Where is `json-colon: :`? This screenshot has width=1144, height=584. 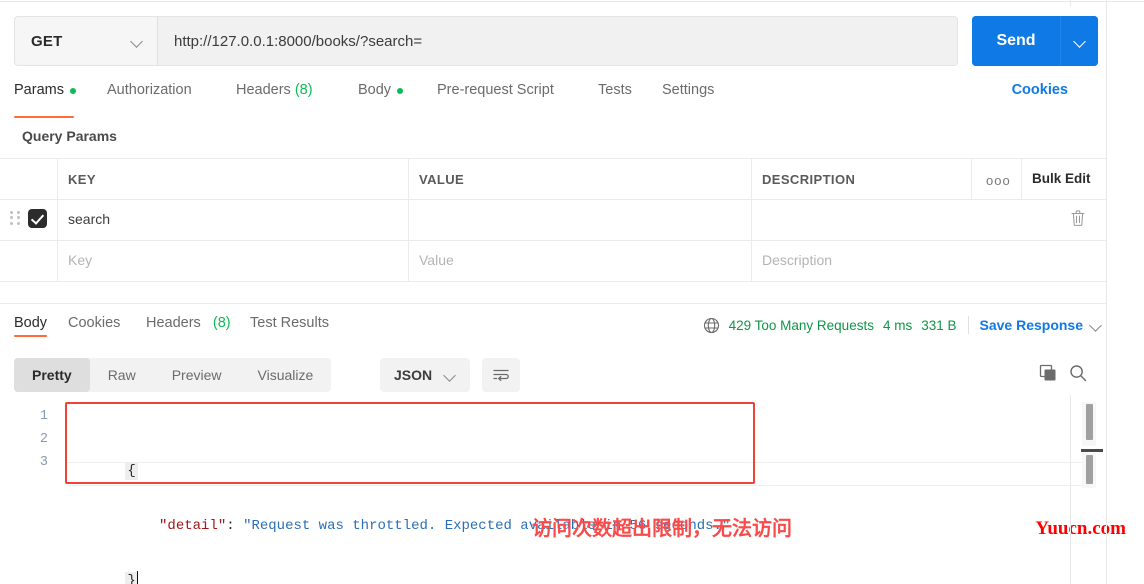
json-colon: : is located at coordinates (235, 526).